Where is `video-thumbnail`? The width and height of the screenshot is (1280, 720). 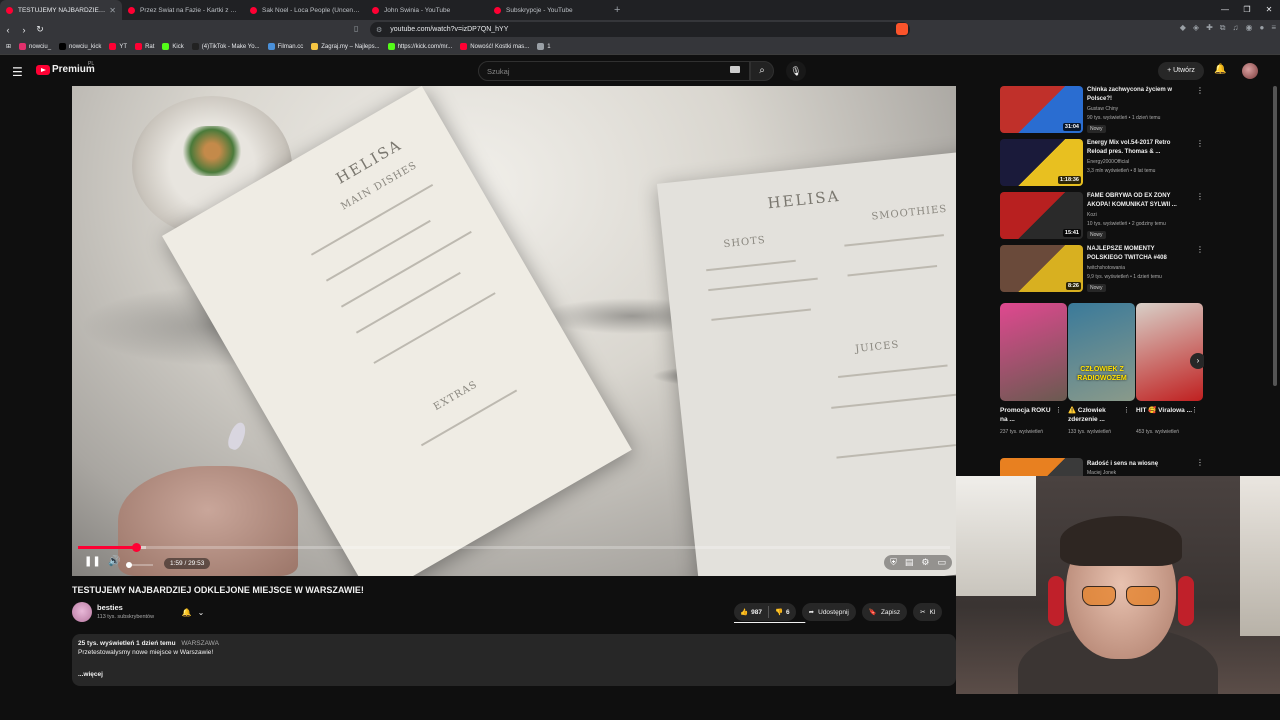
video-thumbnail is located at coordinates (1041, 467).